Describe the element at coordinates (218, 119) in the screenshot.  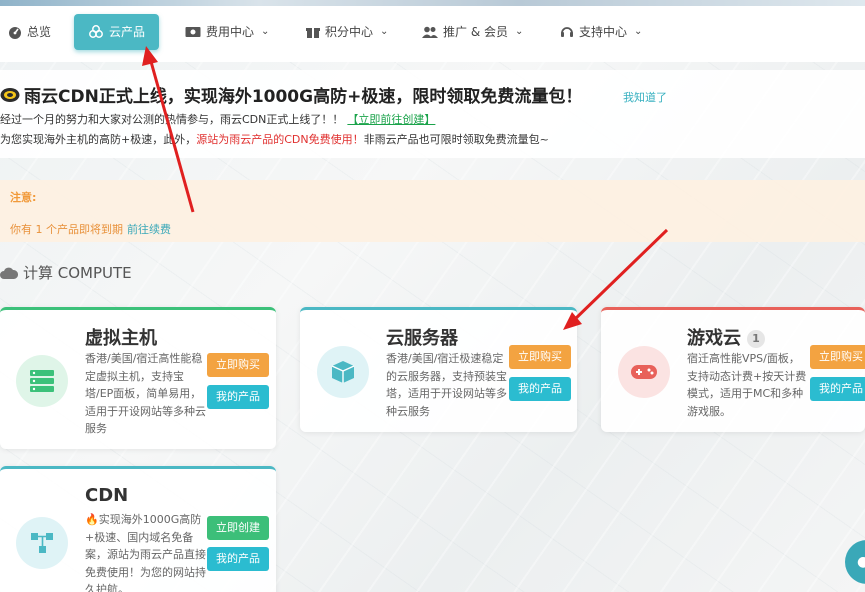
I see `announcement-line-1: 经过一个月的努力和大家对公测的热情参与，雨云CDN正式上线了！！ 【立即前往创建】` at that location.